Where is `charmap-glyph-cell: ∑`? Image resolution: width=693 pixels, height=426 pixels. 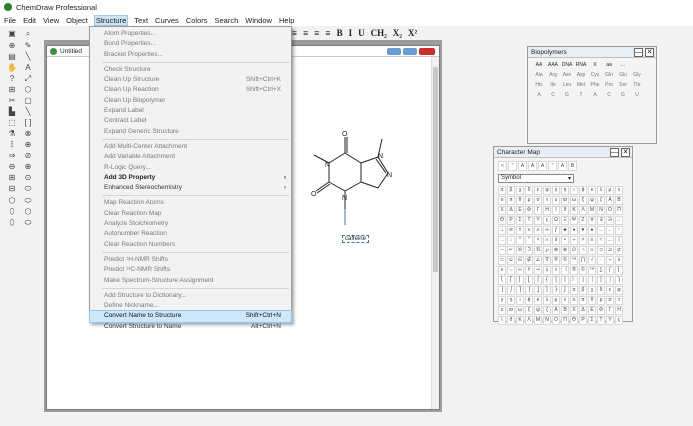
charmap-glyph-cell: ∑ is located at coordinates (601, 270).